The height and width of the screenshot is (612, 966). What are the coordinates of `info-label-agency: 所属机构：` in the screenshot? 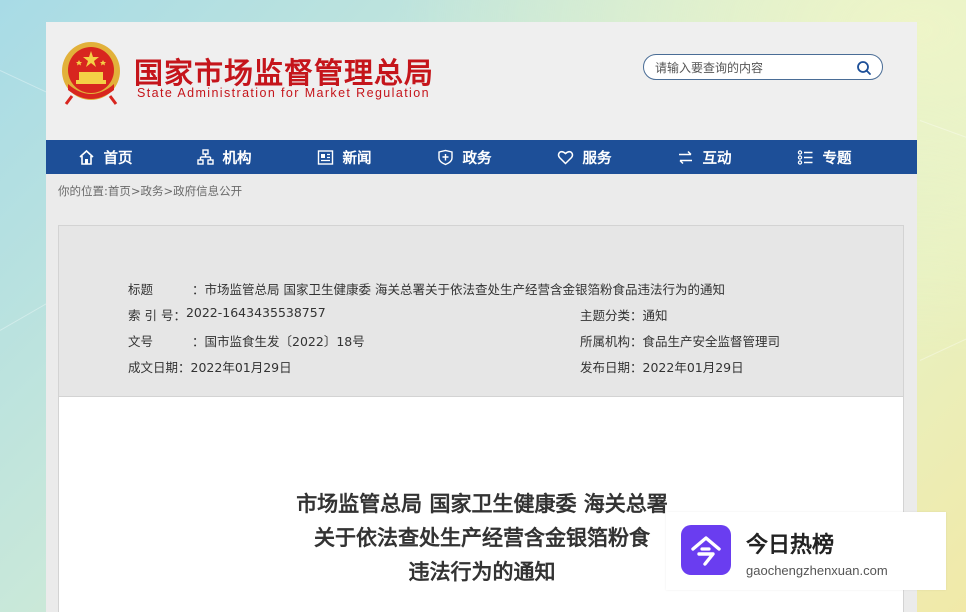 It's located at (611, 341).